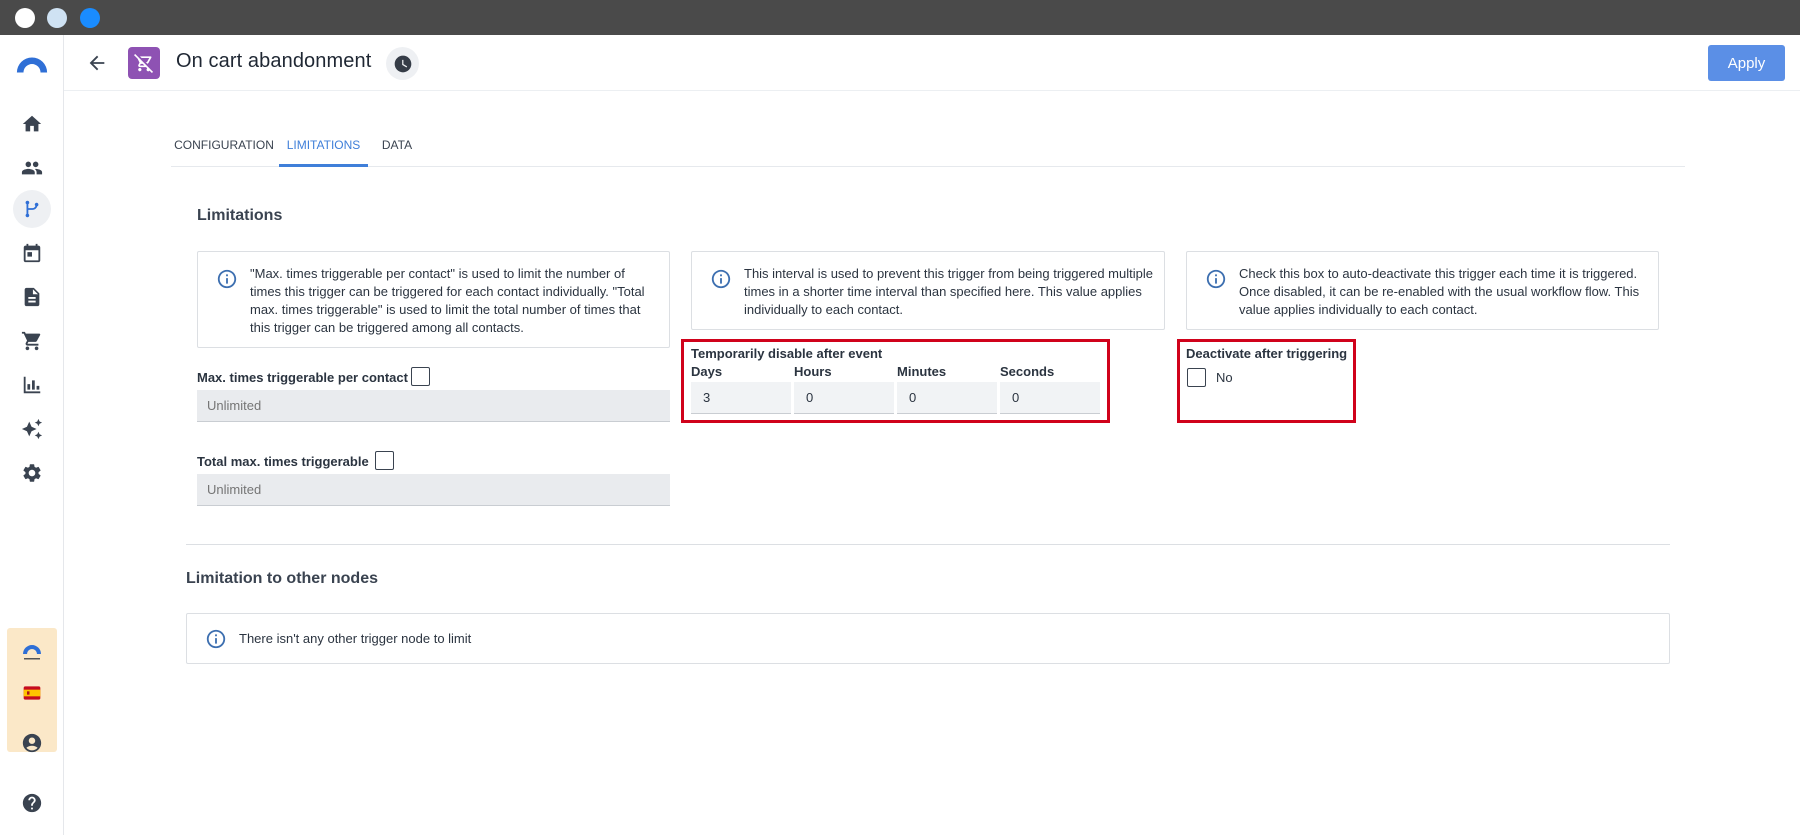 This screenshot has width=1800, height=835. I want to click on calendar-icon, so click(32, 253).